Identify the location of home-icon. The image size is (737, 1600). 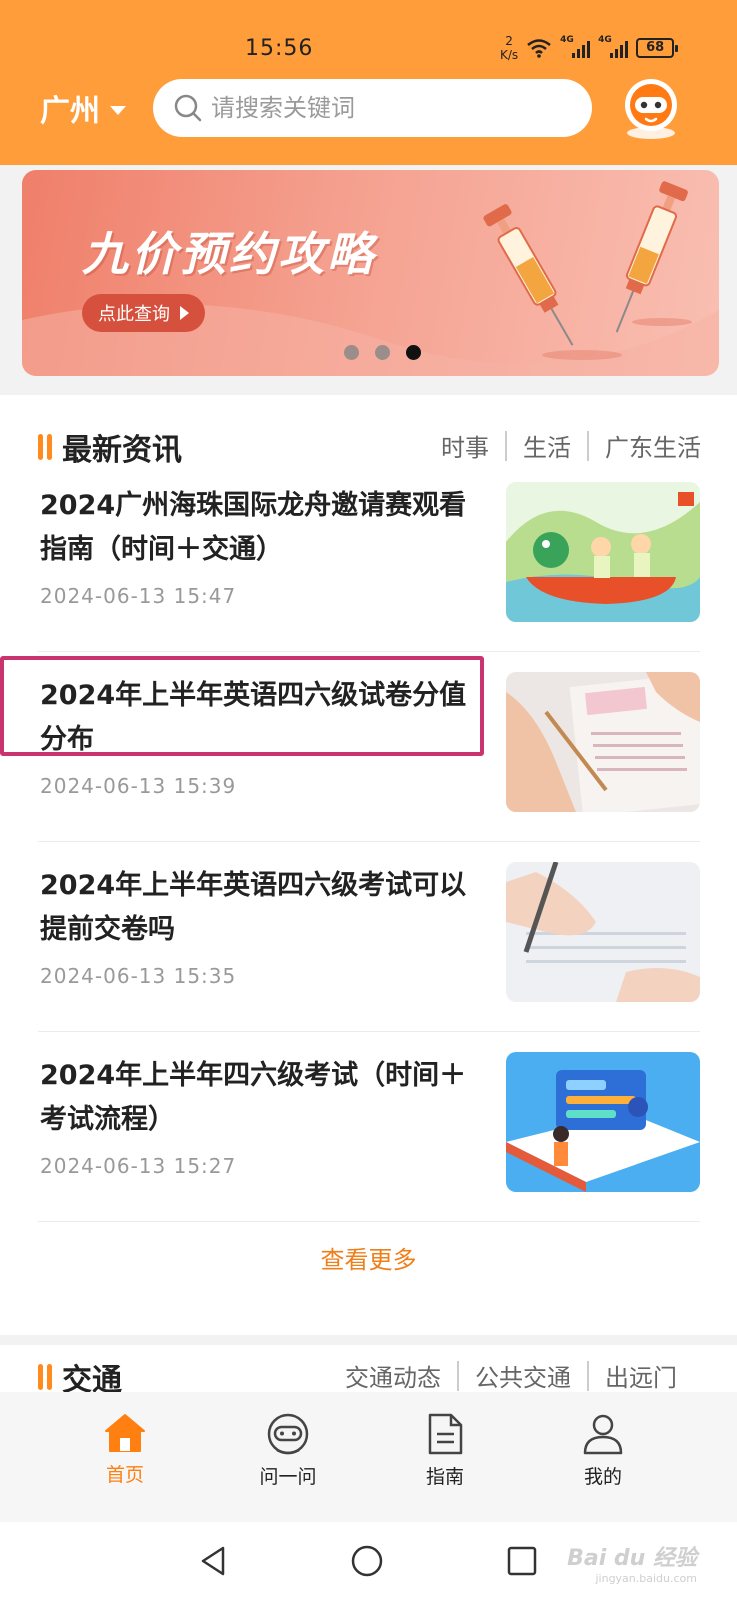
(125, 1433).